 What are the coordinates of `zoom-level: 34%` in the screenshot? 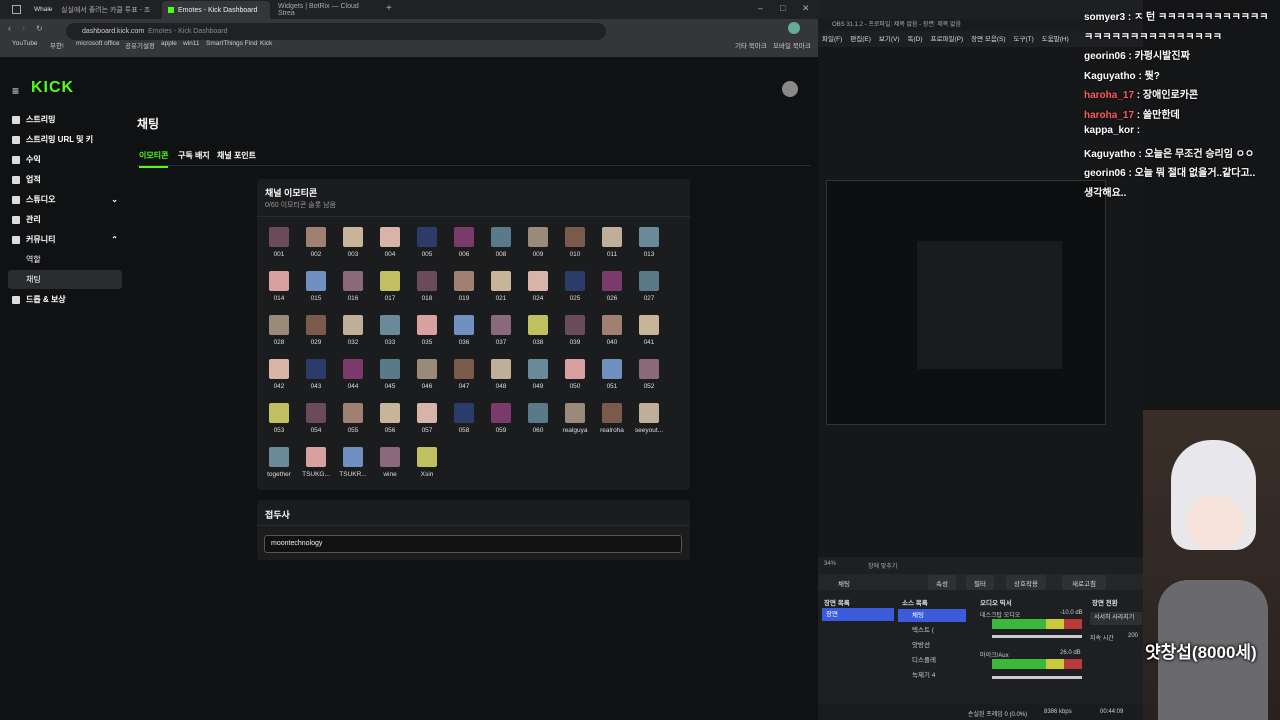 It's located at (830, 564).